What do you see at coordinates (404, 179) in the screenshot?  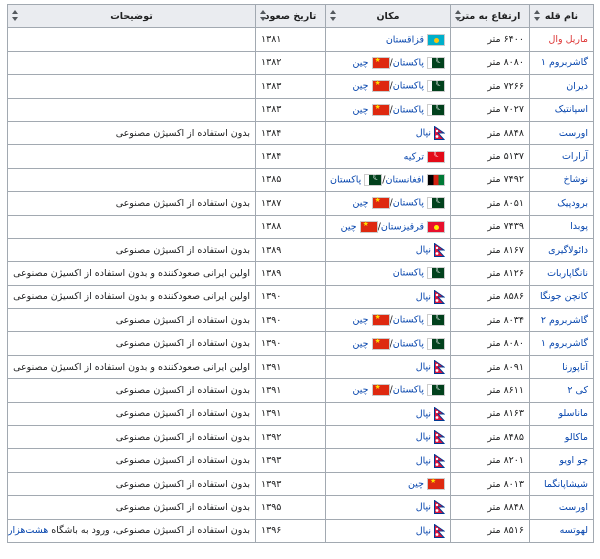 I see `country-link: افغانستان` at bounding box center [404, 179].